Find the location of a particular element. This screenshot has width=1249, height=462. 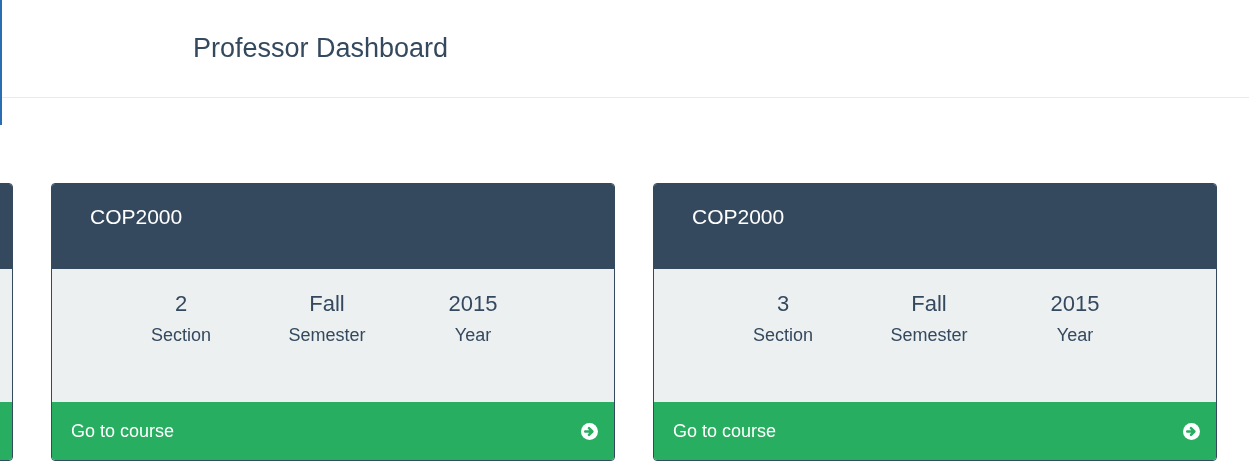

stat-value: 2 is located at coordinates (181, 304).